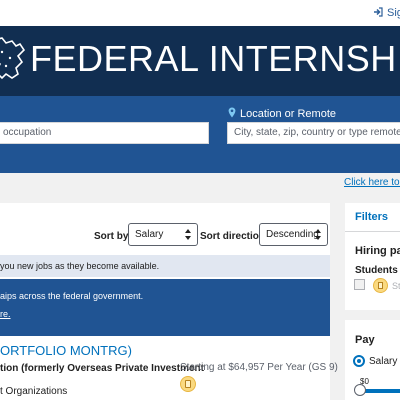 The height and width of the screenshot is (400, 400). What do you see at coordinates (233, 236) in the screenshot?
I see `sort-direction-label: Sort direction` at bounding box center [233, 236].